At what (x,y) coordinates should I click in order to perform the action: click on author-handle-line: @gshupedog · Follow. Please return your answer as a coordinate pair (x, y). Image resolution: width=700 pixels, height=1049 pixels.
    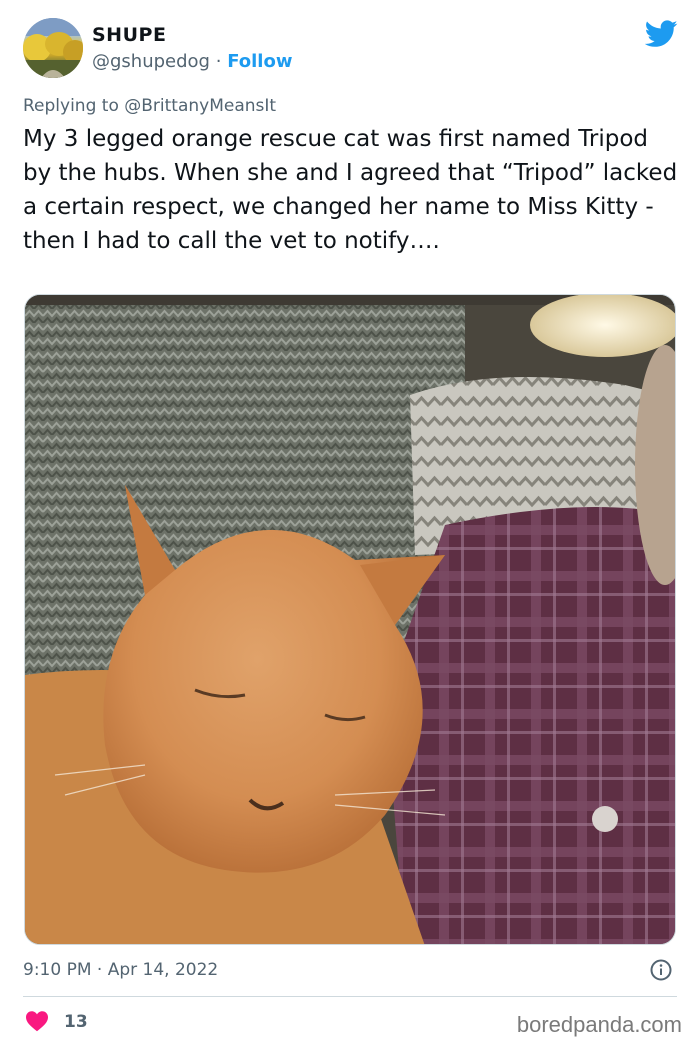
    Looking at the image, I should click on (192, 61).